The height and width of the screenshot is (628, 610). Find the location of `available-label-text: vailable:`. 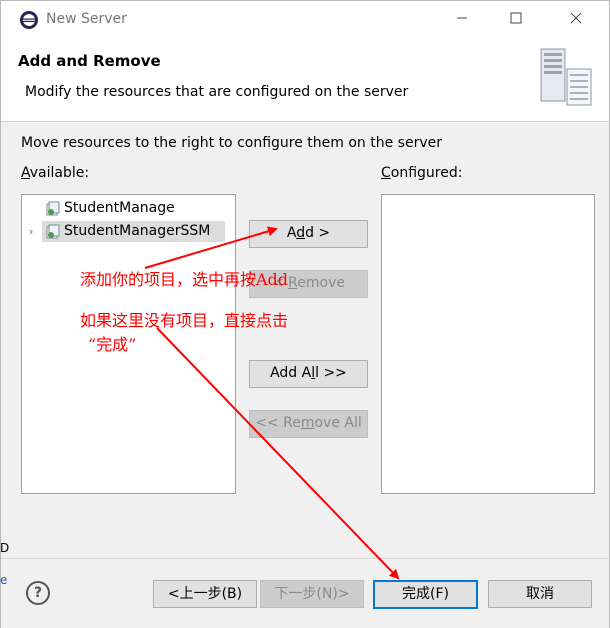

available-label-text: vailable: is located at coordinates (59, 173).